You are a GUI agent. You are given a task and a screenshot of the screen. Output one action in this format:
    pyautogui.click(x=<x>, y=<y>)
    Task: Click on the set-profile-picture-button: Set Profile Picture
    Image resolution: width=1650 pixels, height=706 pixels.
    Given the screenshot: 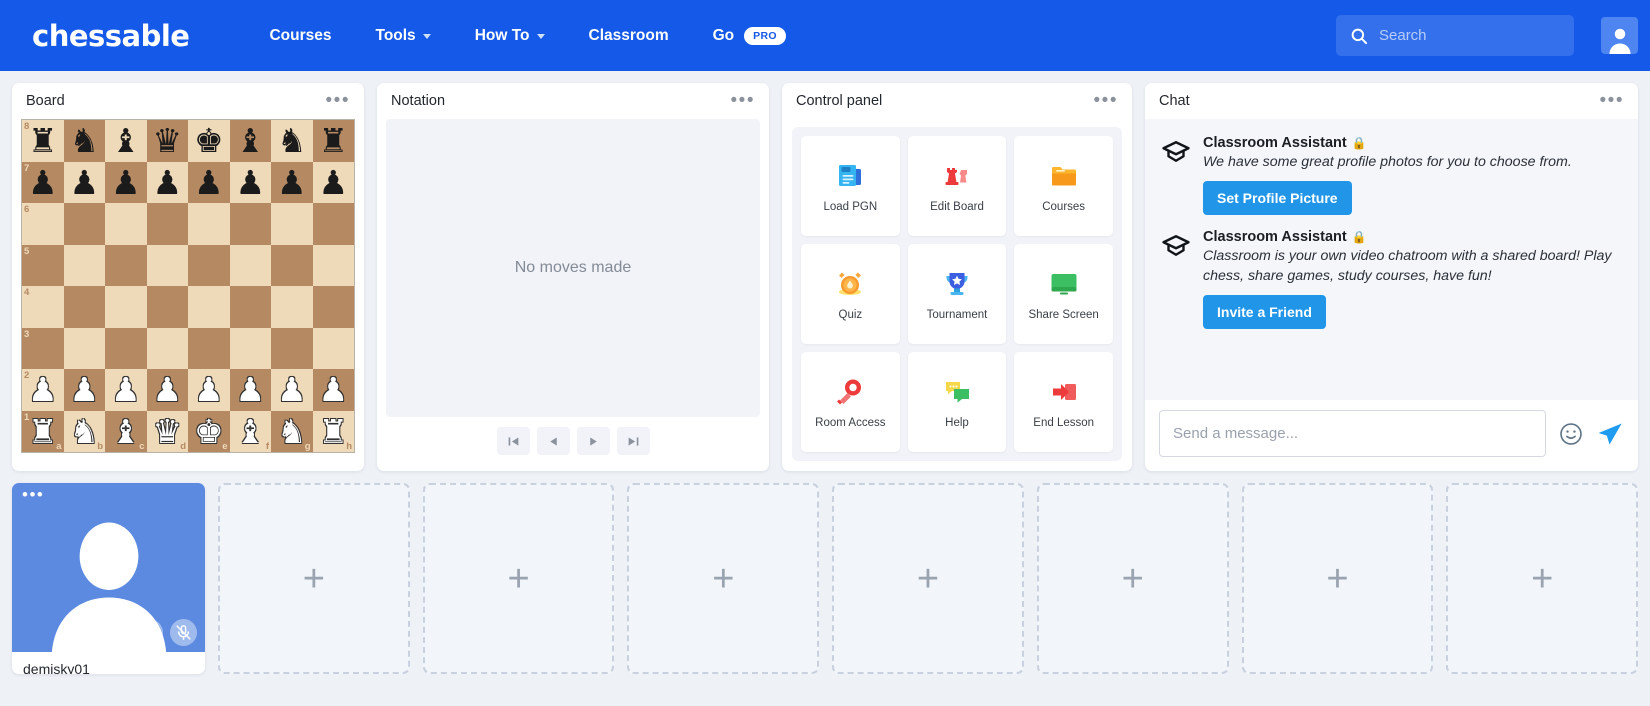 What is the action you would take?
    pyautogui.click(x=1277, y=198)
    